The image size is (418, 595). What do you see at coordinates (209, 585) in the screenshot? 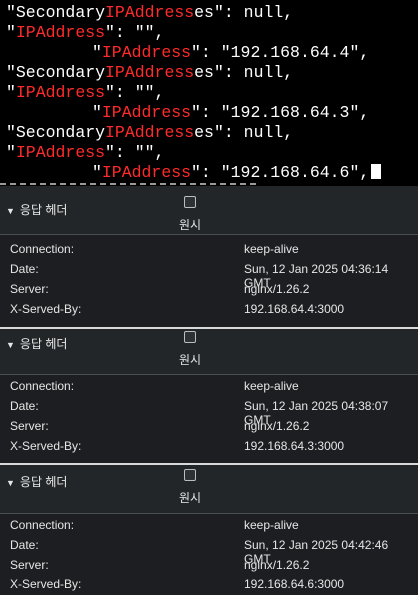
I see `header-row: X-Served-By: 192.168.64.6:3000` at bounding box center [209, 585].